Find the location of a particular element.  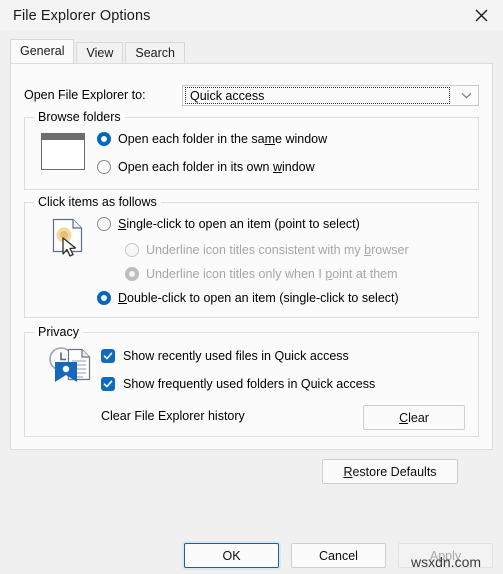

title-bar: File Explorer Options is located at coordinates (251, 15).